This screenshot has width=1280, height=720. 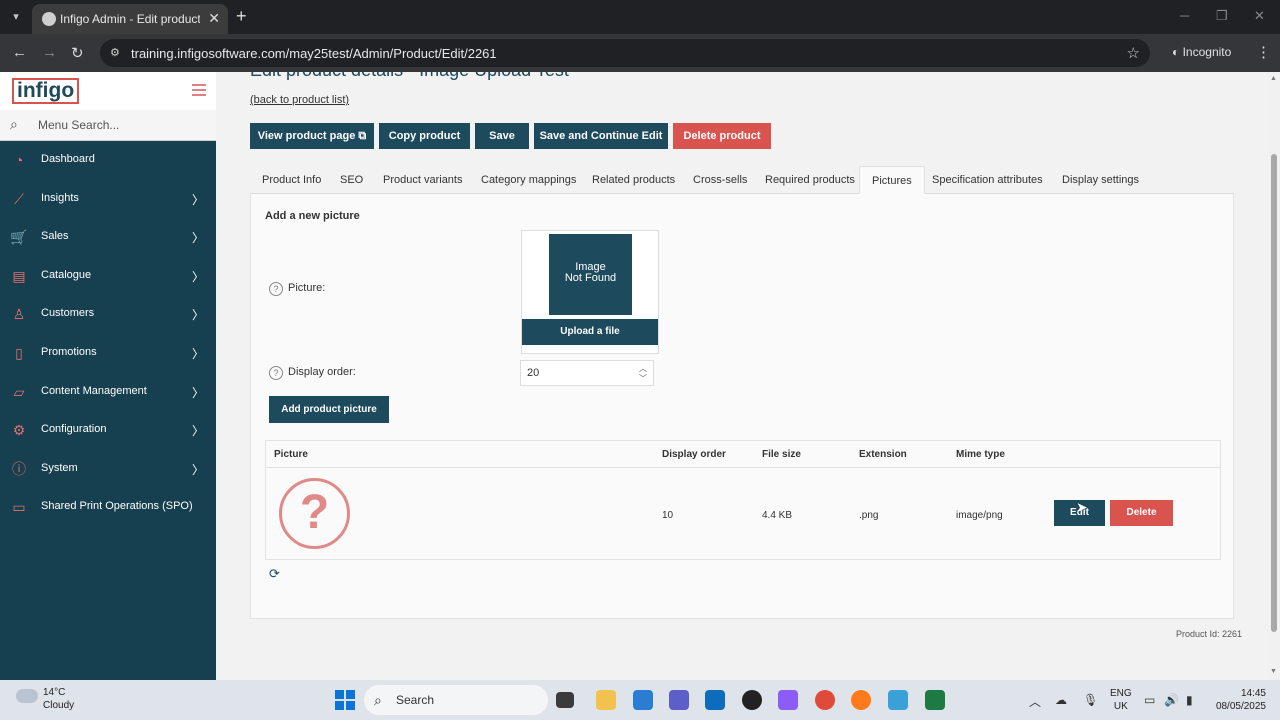 I want to click on tab-product-info: Product Info, so click(x=291, y=180).